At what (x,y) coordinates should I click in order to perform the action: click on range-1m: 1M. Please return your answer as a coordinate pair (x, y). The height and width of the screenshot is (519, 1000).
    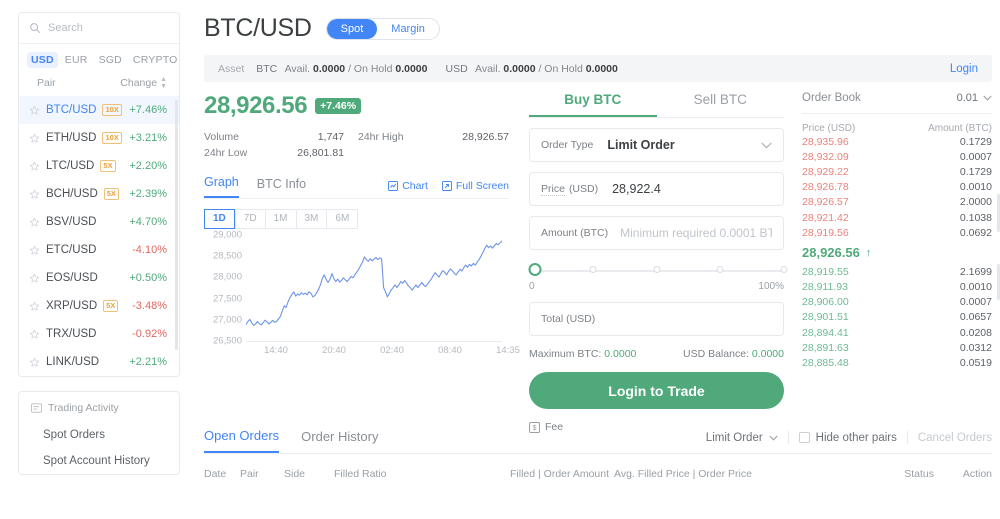
    Looking at the image, I should click on (280, 219).